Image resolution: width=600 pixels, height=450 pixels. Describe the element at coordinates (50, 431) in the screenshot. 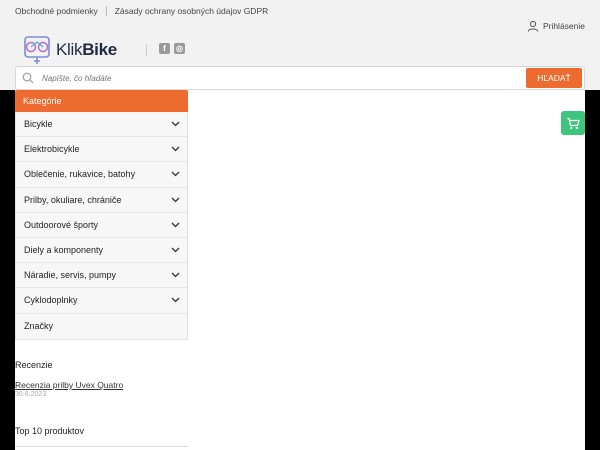

I see `top-products-heading: Top 10 produktov` at that location.